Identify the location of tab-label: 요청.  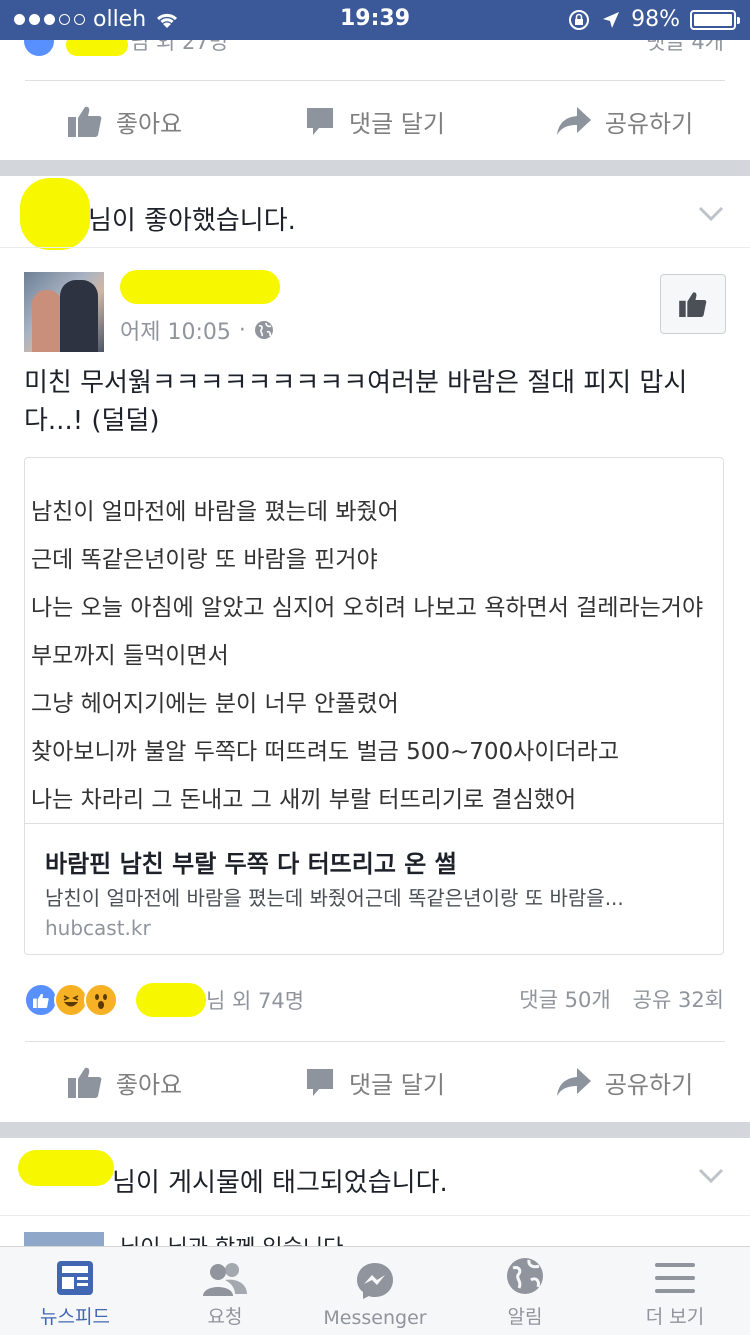
(225, 1317).